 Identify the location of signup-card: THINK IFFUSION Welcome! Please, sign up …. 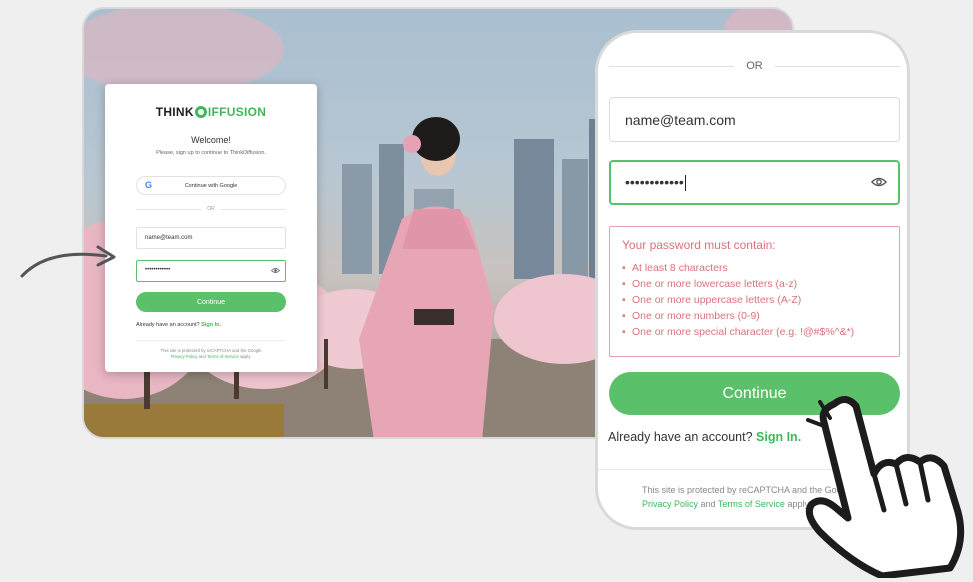
(211, 228).